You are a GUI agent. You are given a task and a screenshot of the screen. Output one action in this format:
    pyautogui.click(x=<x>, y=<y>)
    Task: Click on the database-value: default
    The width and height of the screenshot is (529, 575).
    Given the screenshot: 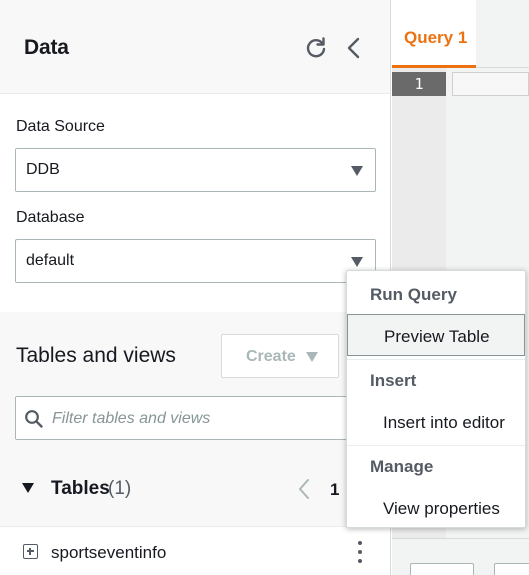 What is the action you would take?
    pyautogui.click(x=50, y=260)
    